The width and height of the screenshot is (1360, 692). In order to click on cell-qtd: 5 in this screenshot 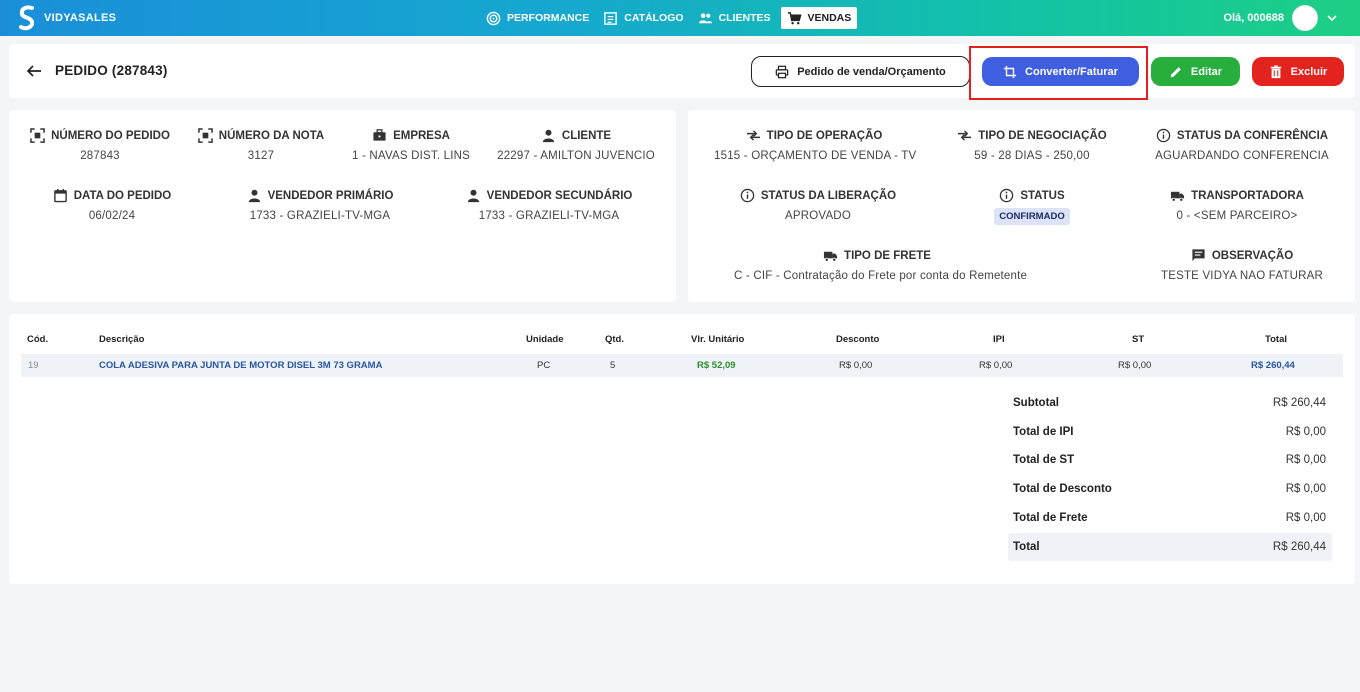, I will do `click(613, 365)`.